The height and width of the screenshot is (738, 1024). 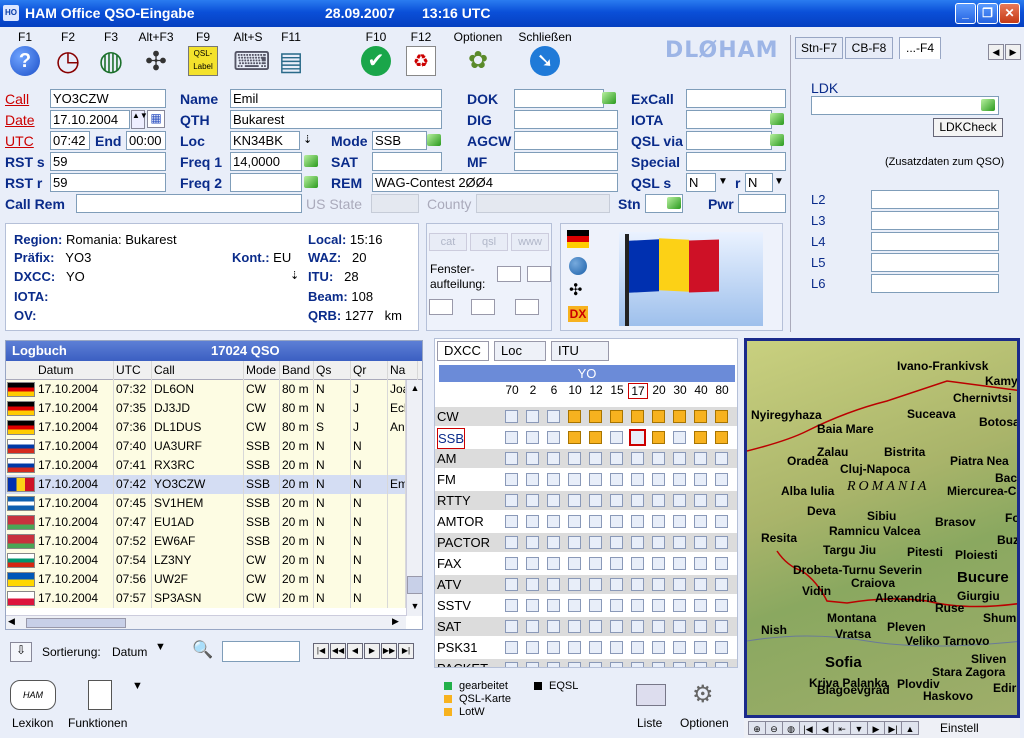 What do you see at coordinates (759, 182) in the screenshot?
I see `qslr-select: N` at bounding box center [759, 182].